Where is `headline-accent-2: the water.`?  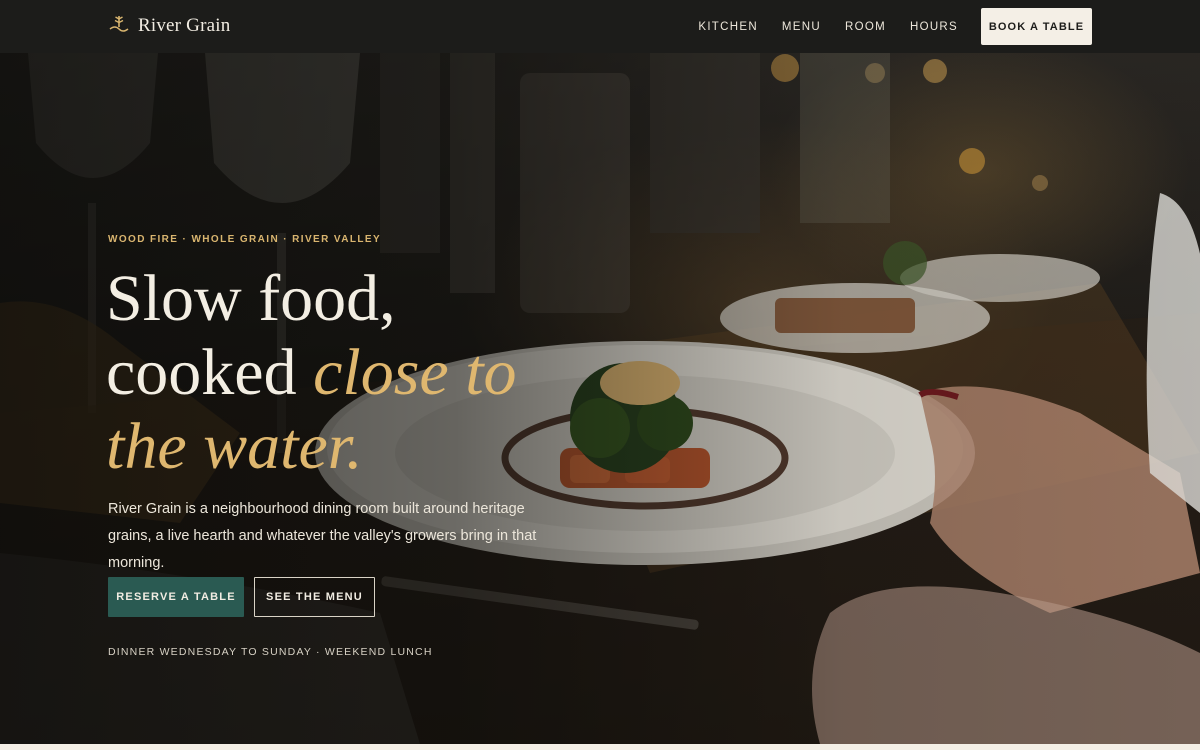 headline-accent-2: the water. is located at coordinates (234, 446).